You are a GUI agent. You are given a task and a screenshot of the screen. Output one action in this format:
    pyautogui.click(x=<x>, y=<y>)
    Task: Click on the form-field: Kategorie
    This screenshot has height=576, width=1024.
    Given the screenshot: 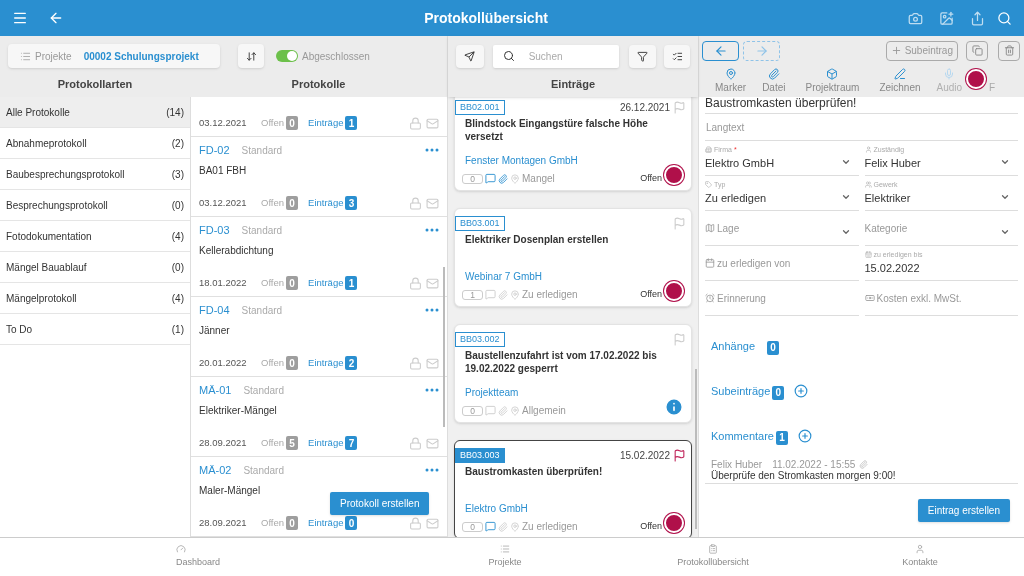 What is the action you would take?
    pyautogui.click(x=941, y=228)
    